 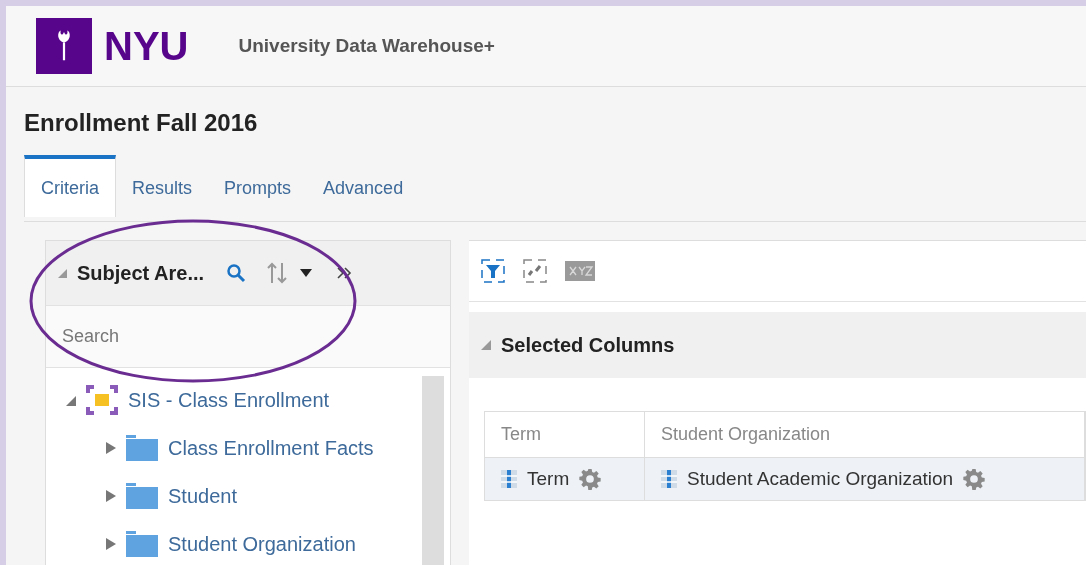 What do you see at coordinates (236, 273) in the screenshot?
I see `search-icon` at bounding box center [236, 273].